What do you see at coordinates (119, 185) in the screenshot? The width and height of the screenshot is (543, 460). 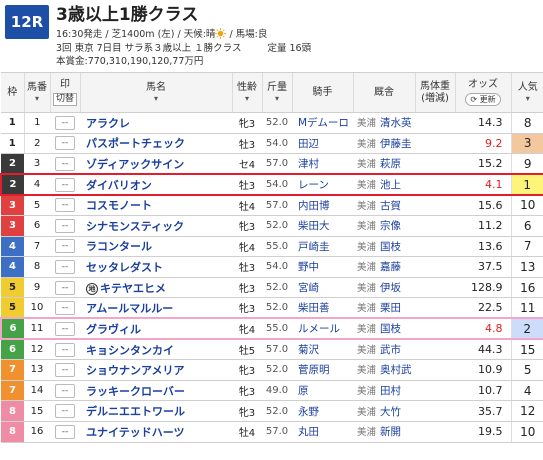 I see `horse-name-link: ダイバリオン` at bounding box center [119, 185].